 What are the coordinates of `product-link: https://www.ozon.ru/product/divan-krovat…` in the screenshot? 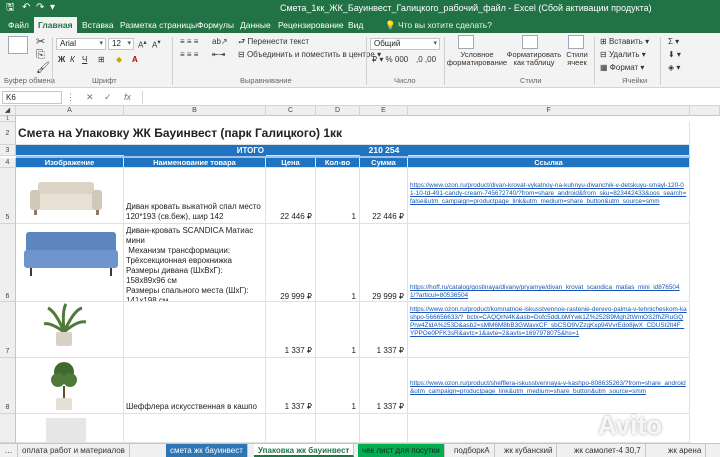 It's located at (549, 196).